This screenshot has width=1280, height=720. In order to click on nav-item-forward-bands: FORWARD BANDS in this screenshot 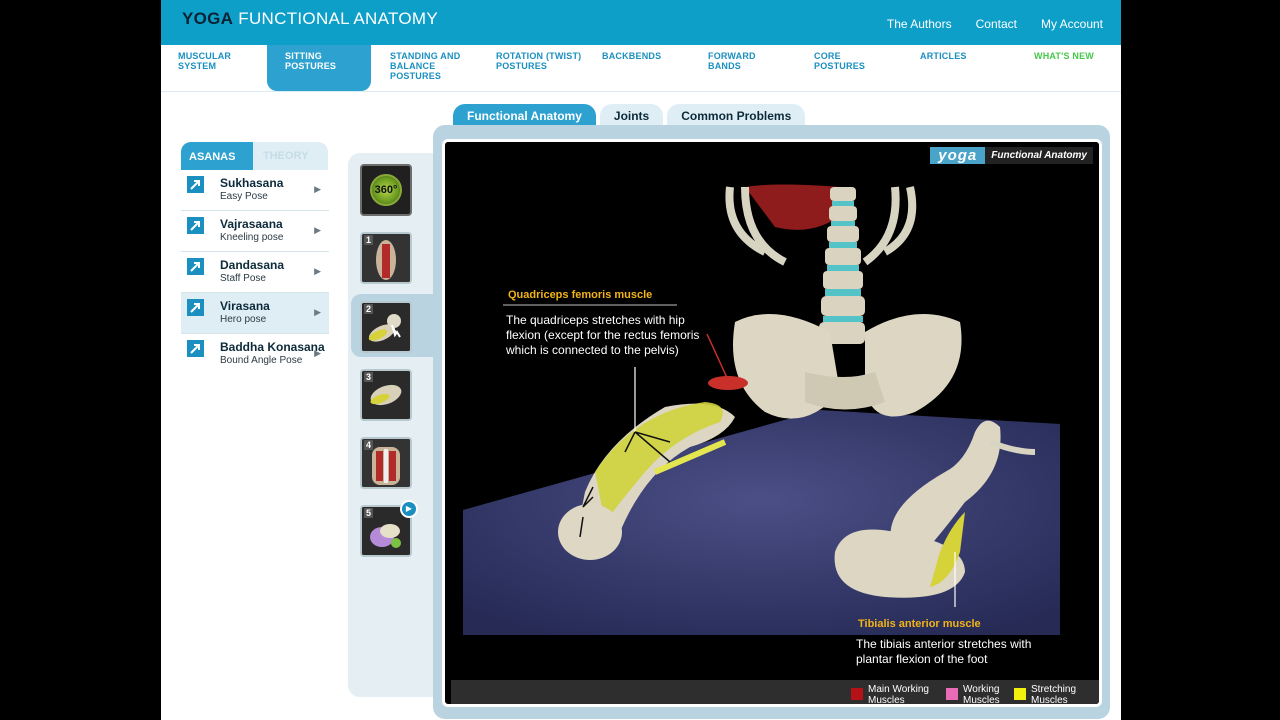, I will do `click(732, 61)`.